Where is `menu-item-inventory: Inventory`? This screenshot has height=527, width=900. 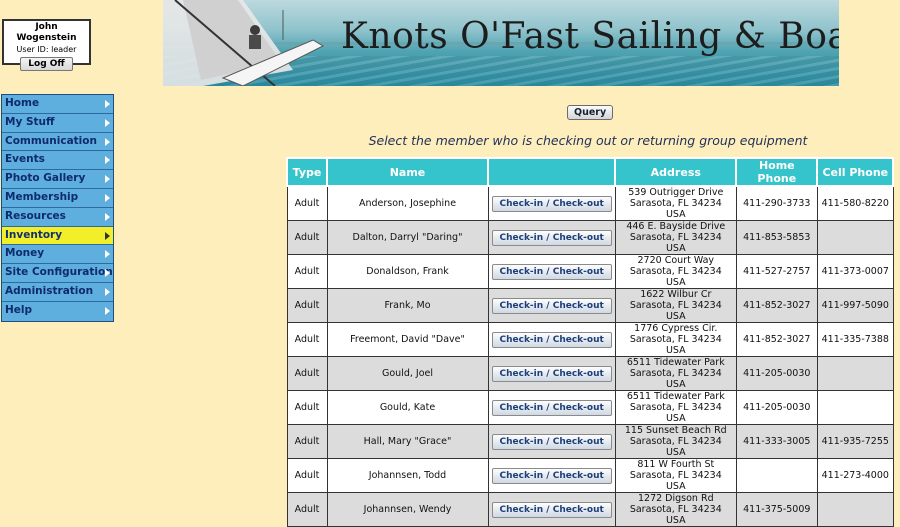 menu-item-inventory: Inventory is located at coordinates (57, 236).